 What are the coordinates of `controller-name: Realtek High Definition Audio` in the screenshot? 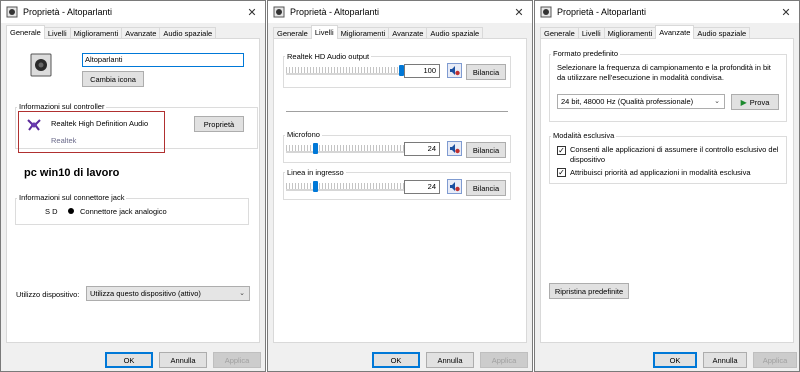 It's located at (100, 123).